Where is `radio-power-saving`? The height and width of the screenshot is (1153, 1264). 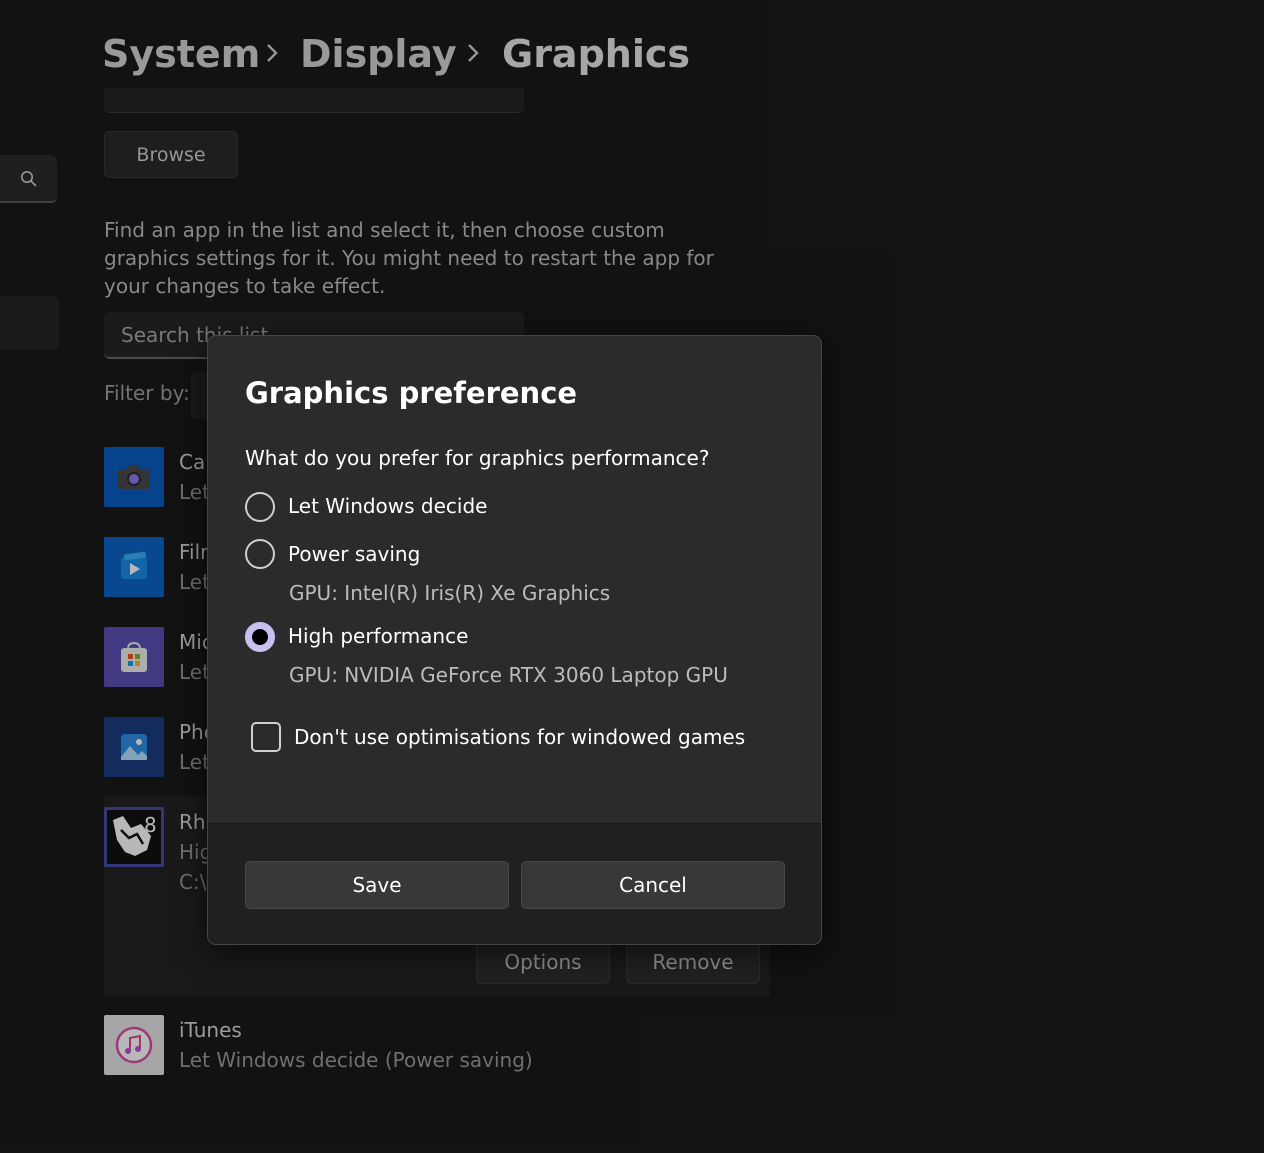
radio-power-saving is located at coordinates (260, 554).